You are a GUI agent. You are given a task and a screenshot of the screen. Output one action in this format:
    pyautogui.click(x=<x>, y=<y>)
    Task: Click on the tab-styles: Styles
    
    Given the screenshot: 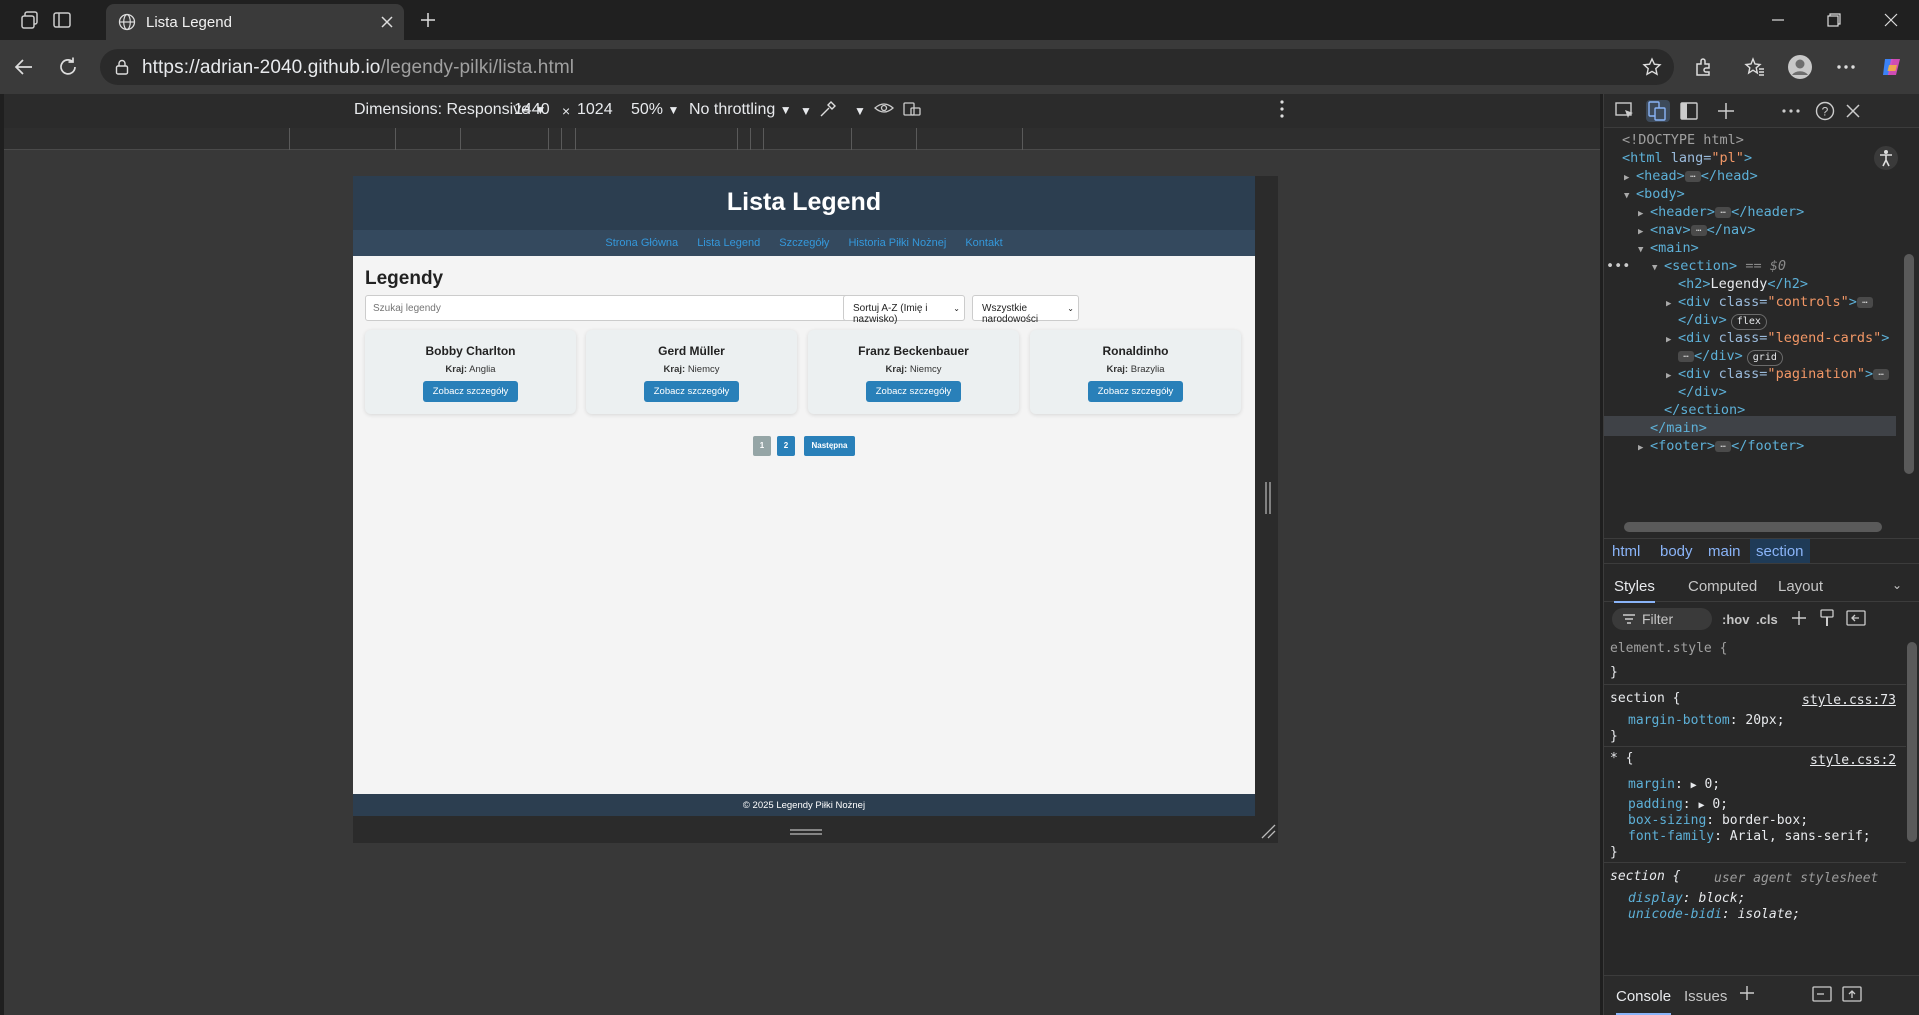 What is the action you would take?
    pyautogui.click(x=1634, y=590)
    